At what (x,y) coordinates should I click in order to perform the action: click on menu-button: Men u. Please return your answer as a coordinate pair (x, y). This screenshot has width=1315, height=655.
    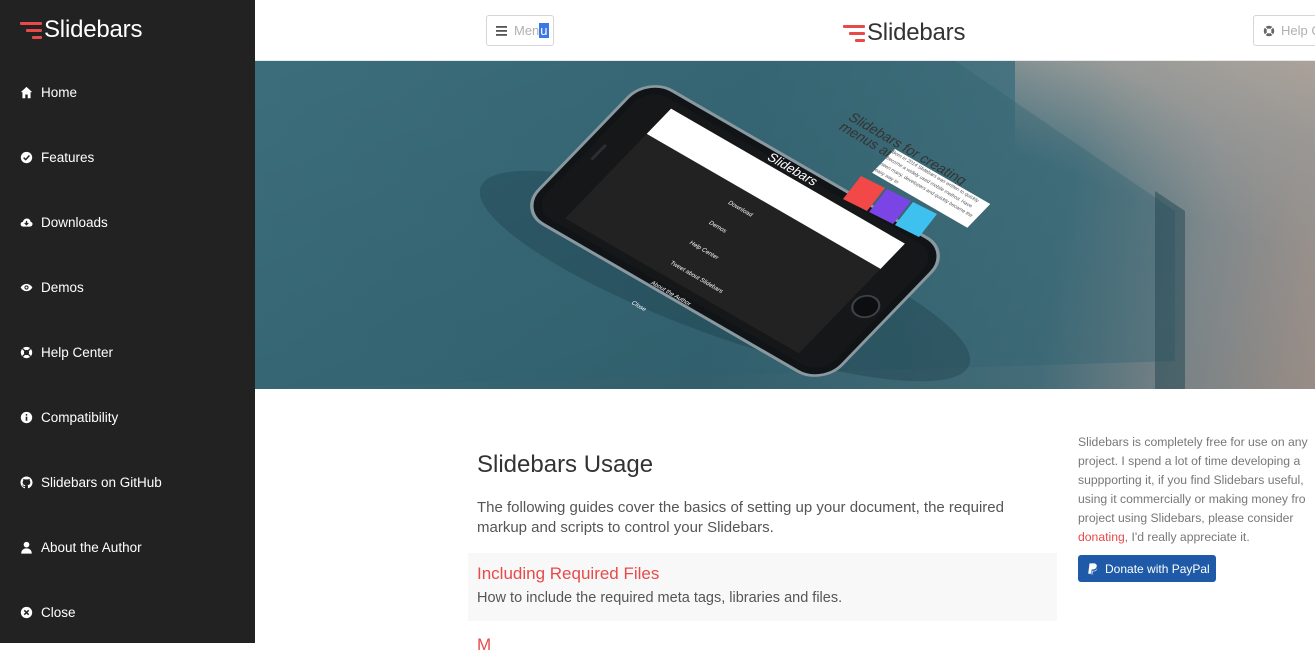
    Looking at the image, I should click on (520, 30).